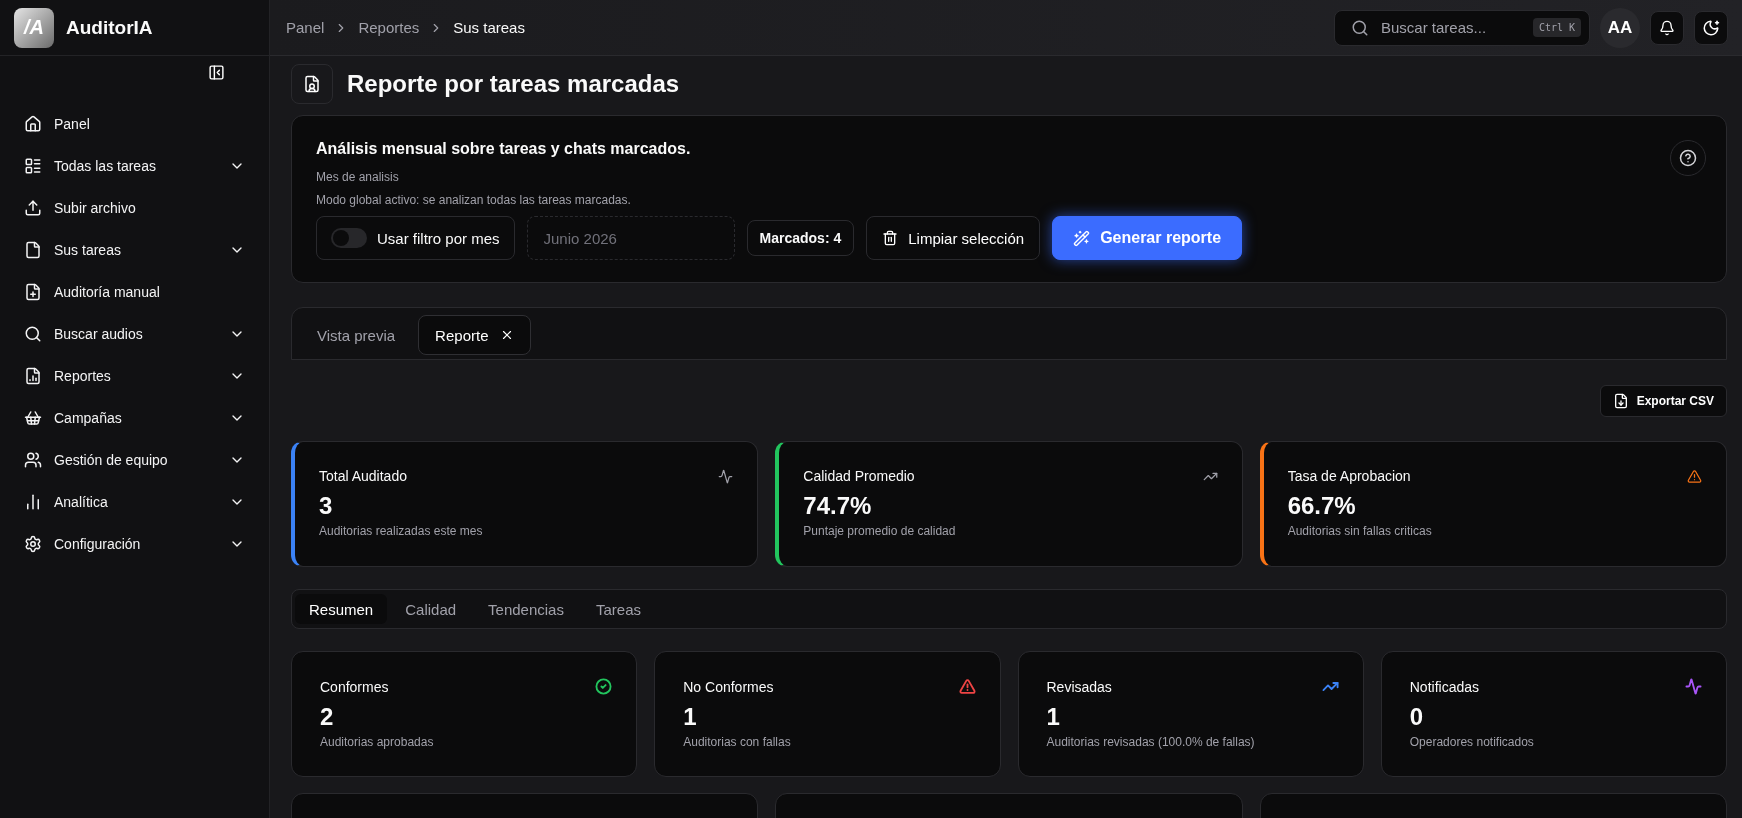 The width and height of the screenshot is (1742, 818). What do you see at coordinates (1663, 401) in the screenshot?
I see `export-csv-button: Exportar CSV` at bounding box center [1663, 401].